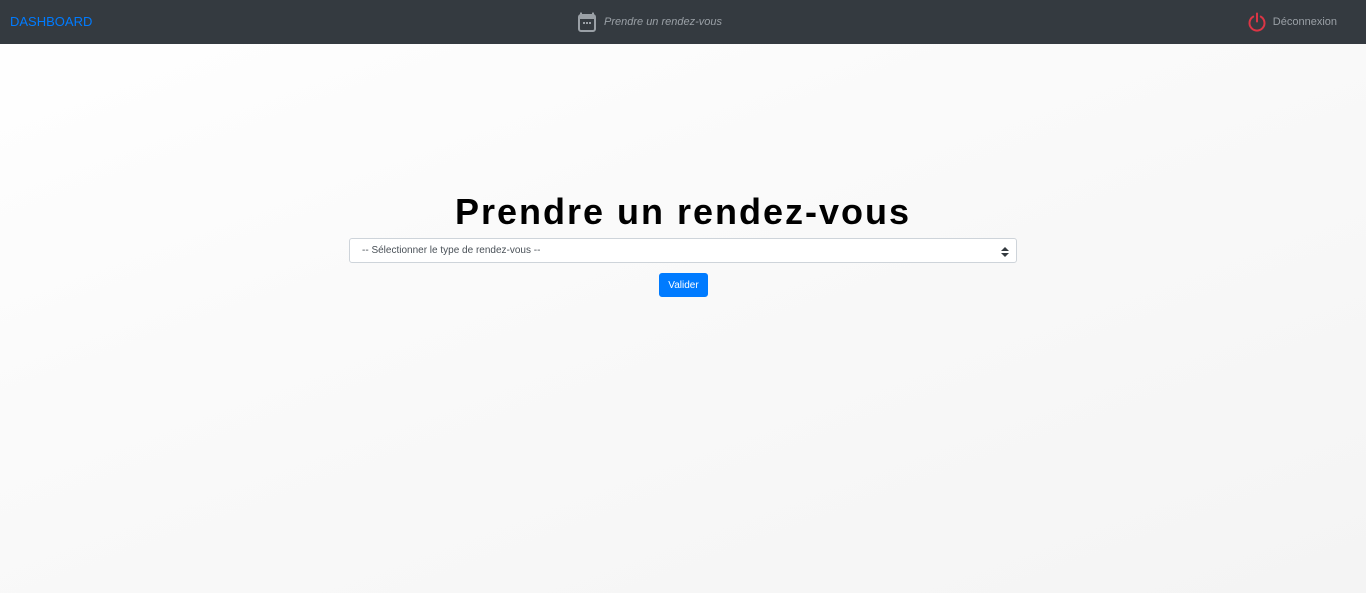 The image size is (1366, 593). Describe the element at coordinates (1304, 22) in the screenshot. I see `logout-label: Déconnexion` at that location.